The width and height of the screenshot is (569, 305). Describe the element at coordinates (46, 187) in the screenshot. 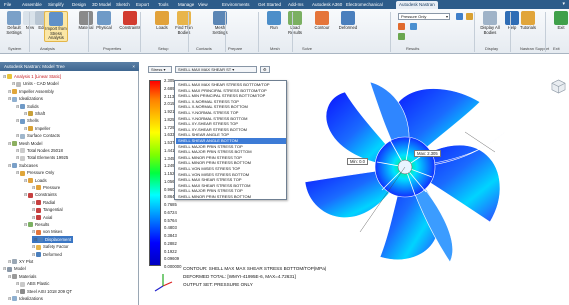

I see `tree-item-pressure: ⊟ Pressure` at that location.